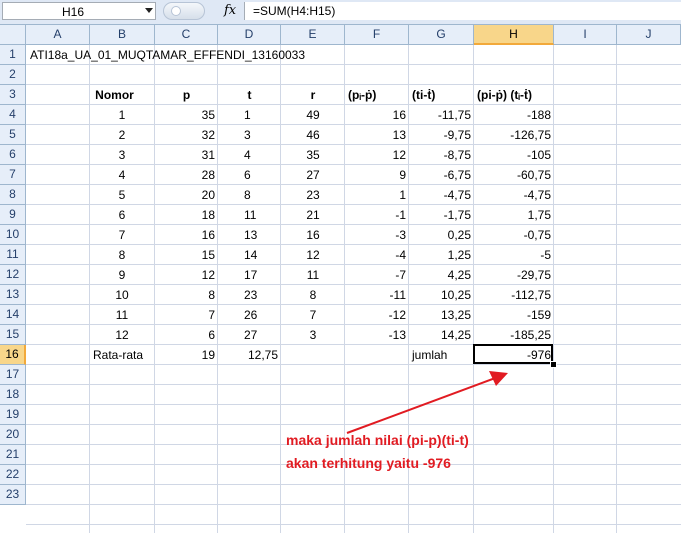 The width and height of the screenshot is (681, 533). What do you see at coordinates (368, 463) in the screenshot?
I see `annotation-line-2: akan terhitung yaitu -976` at bounding box center [368, 463].